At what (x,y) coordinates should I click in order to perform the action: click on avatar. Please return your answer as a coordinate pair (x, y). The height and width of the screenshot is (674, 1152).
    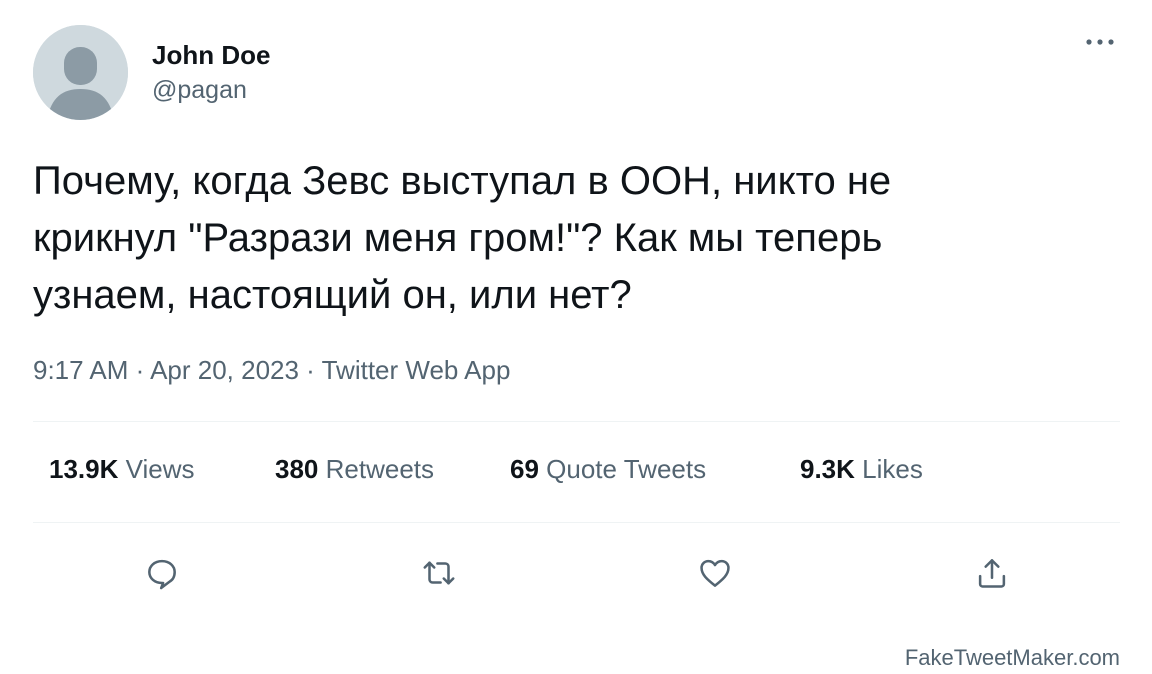
    Looking at the image, I should click on (80, 72).